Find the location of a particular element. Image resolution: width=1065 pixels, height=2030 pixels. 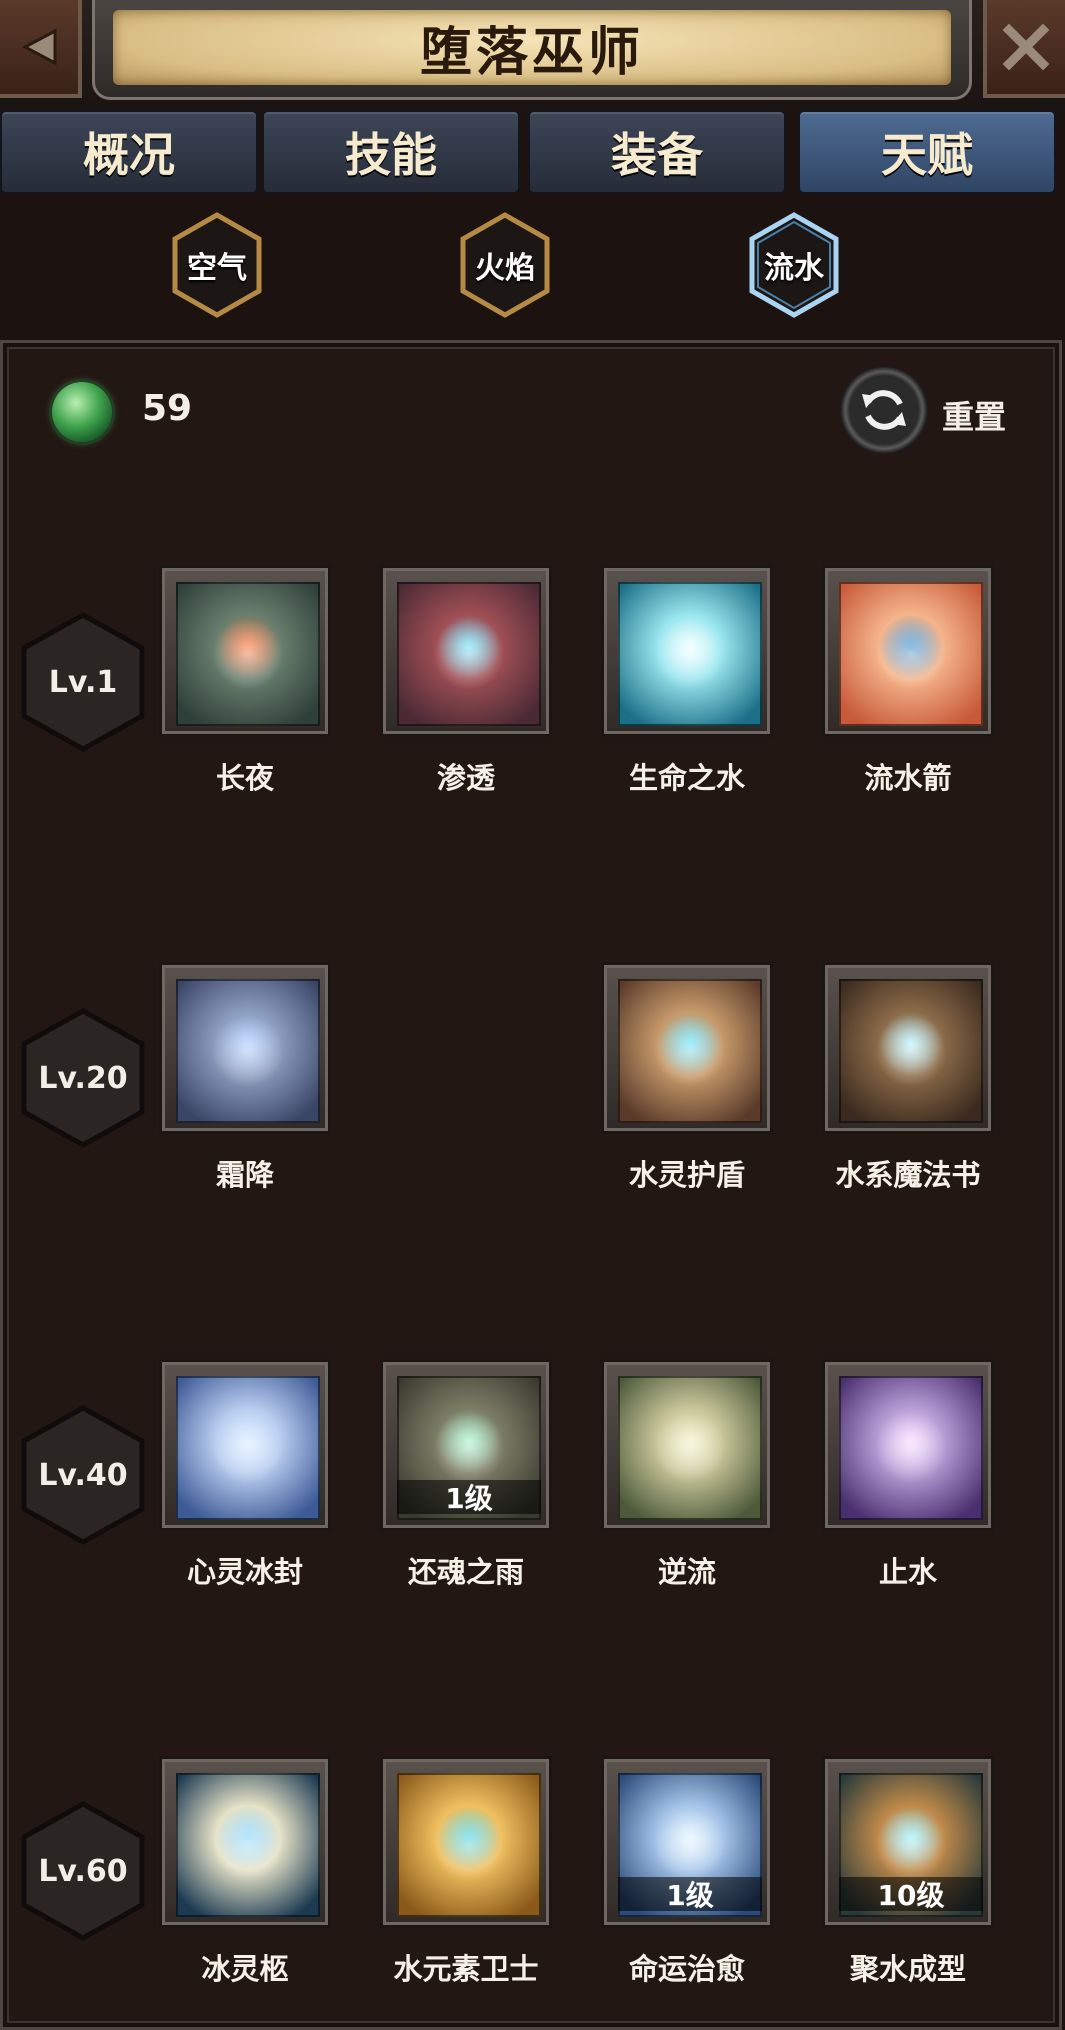

back-arrow-icon is located at coordinates (39, 47).